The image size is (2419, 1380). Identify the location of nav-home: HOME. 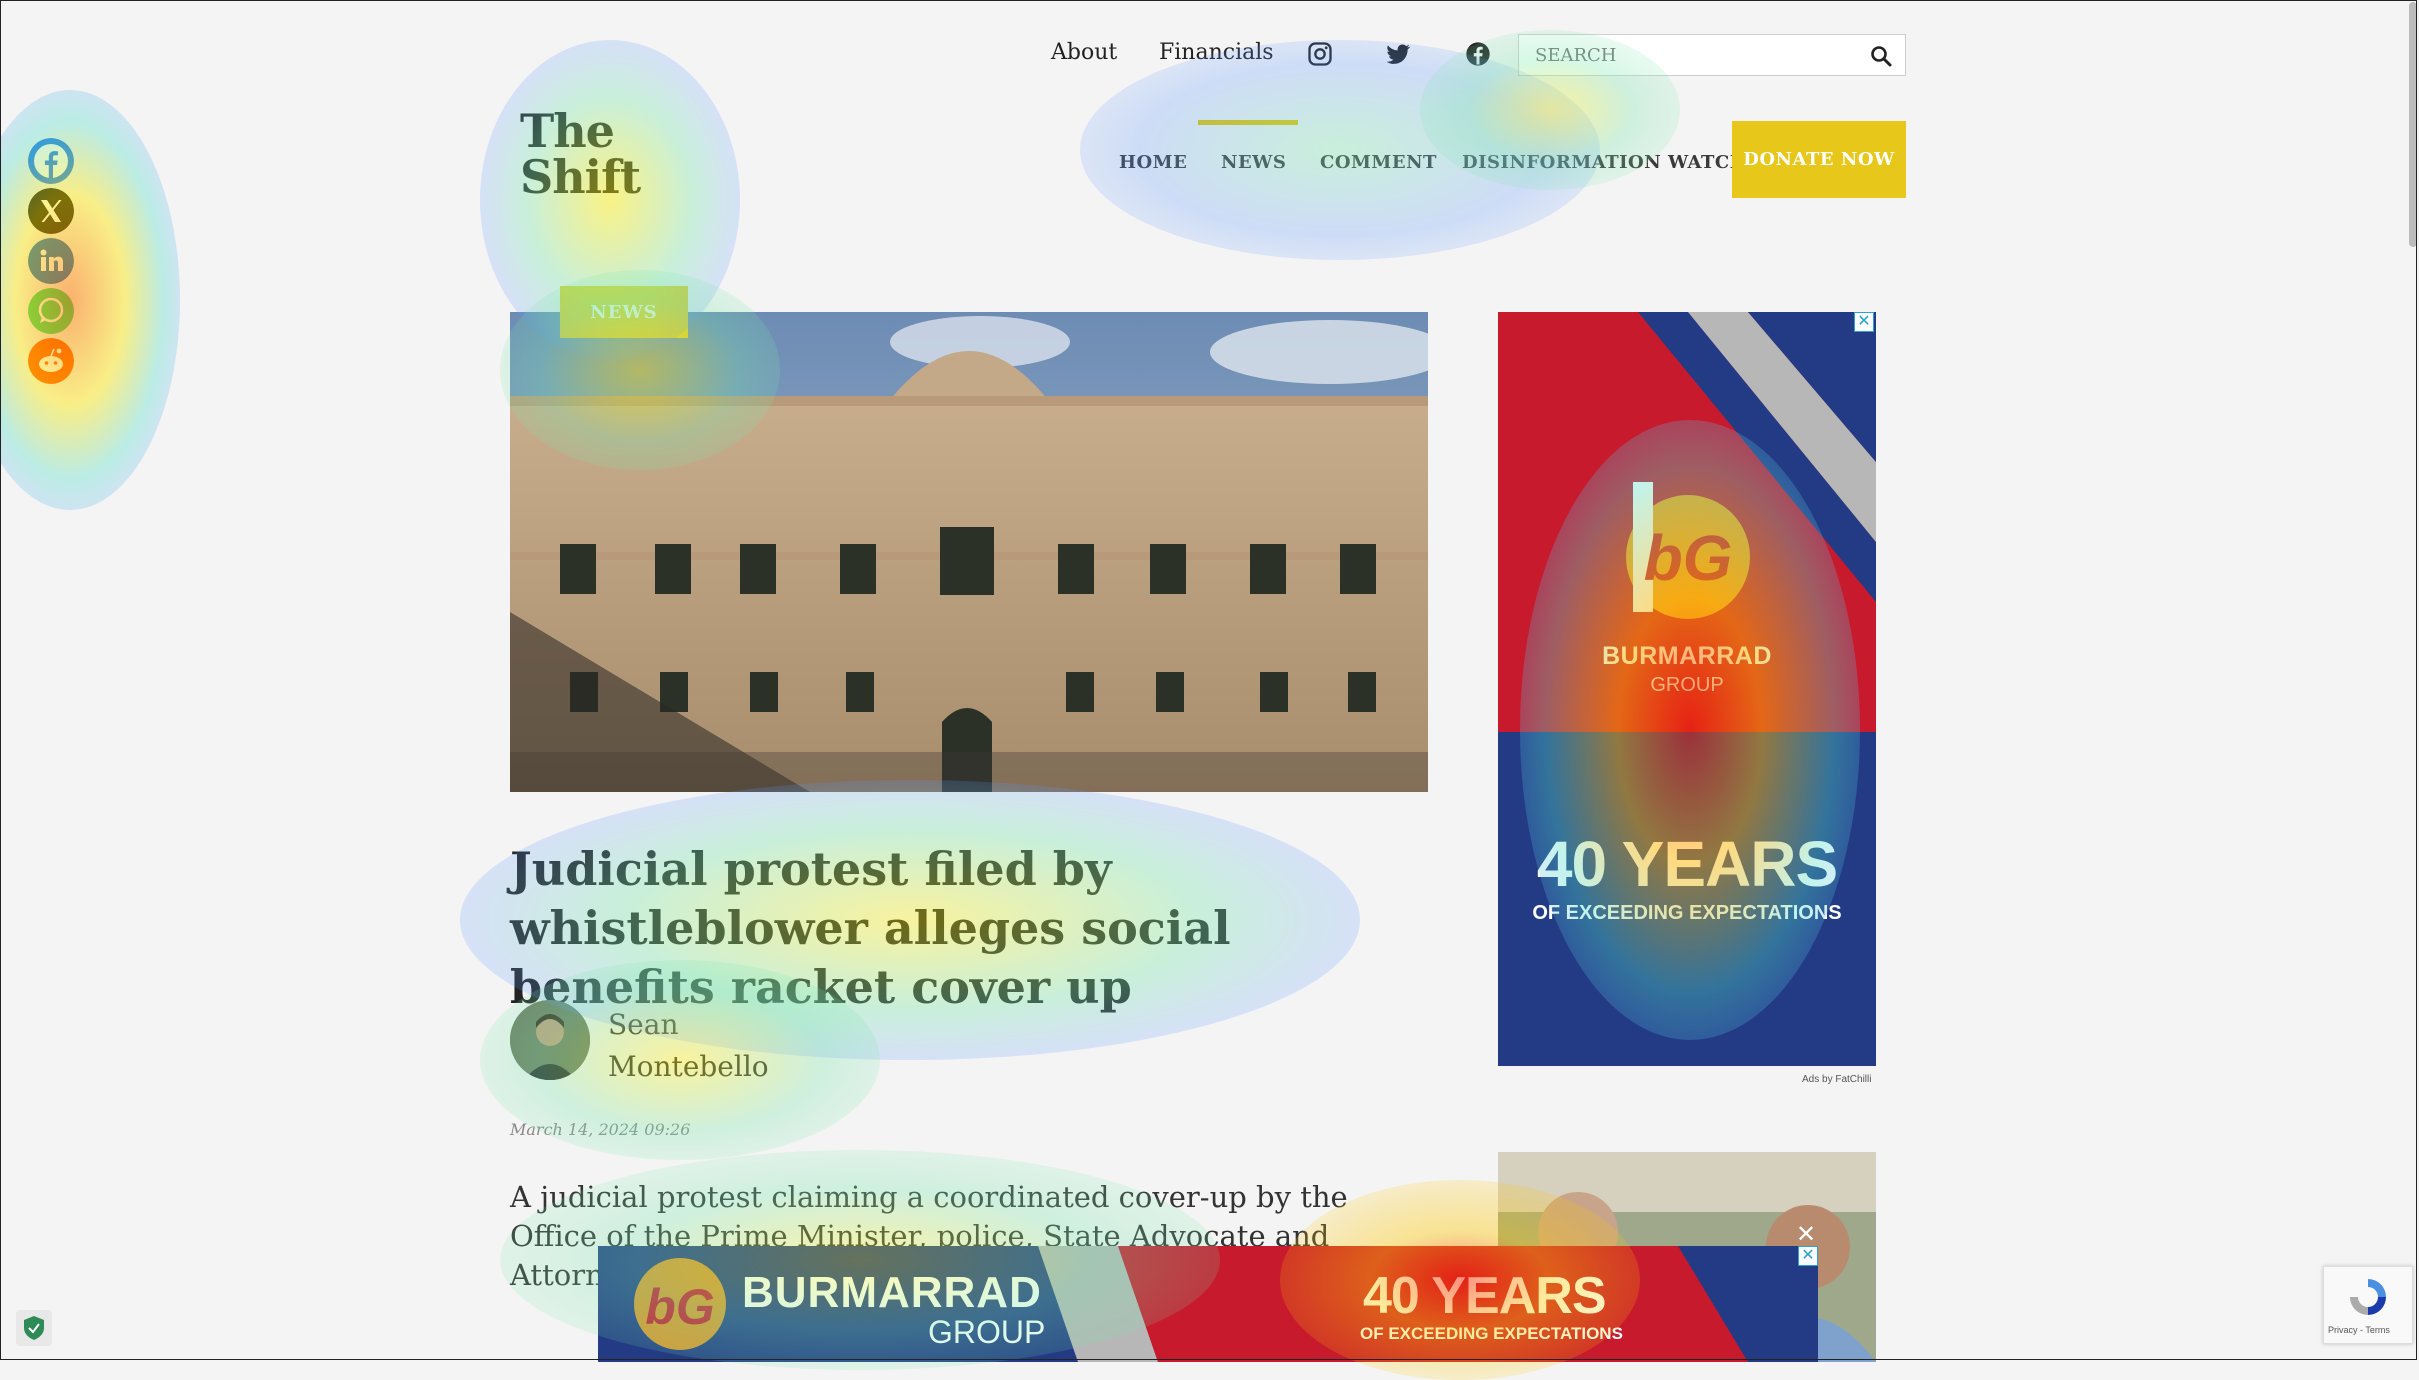
(1153, 162).